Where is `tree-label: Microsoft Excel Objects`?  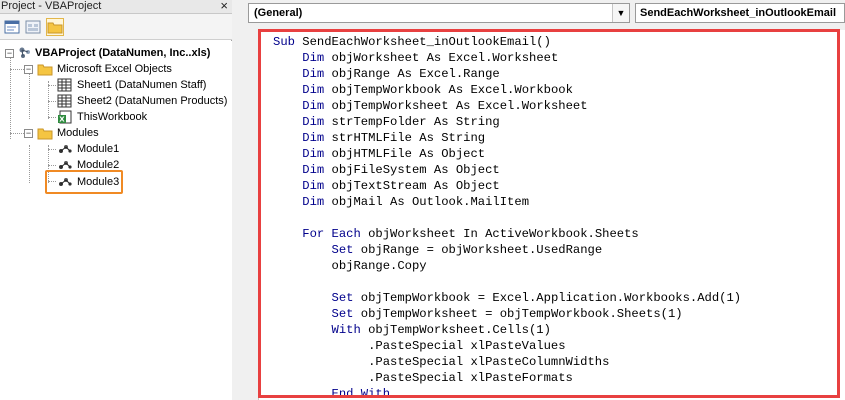 tree-label: Microsoft Excel Objects is located at coordinates (114, 69).